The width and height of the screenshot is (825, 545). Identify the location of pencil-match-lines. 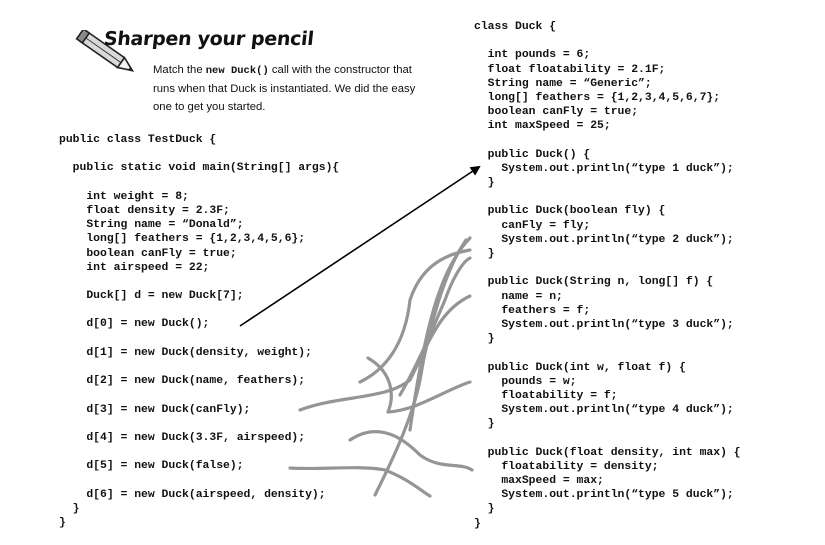
(381, 367).